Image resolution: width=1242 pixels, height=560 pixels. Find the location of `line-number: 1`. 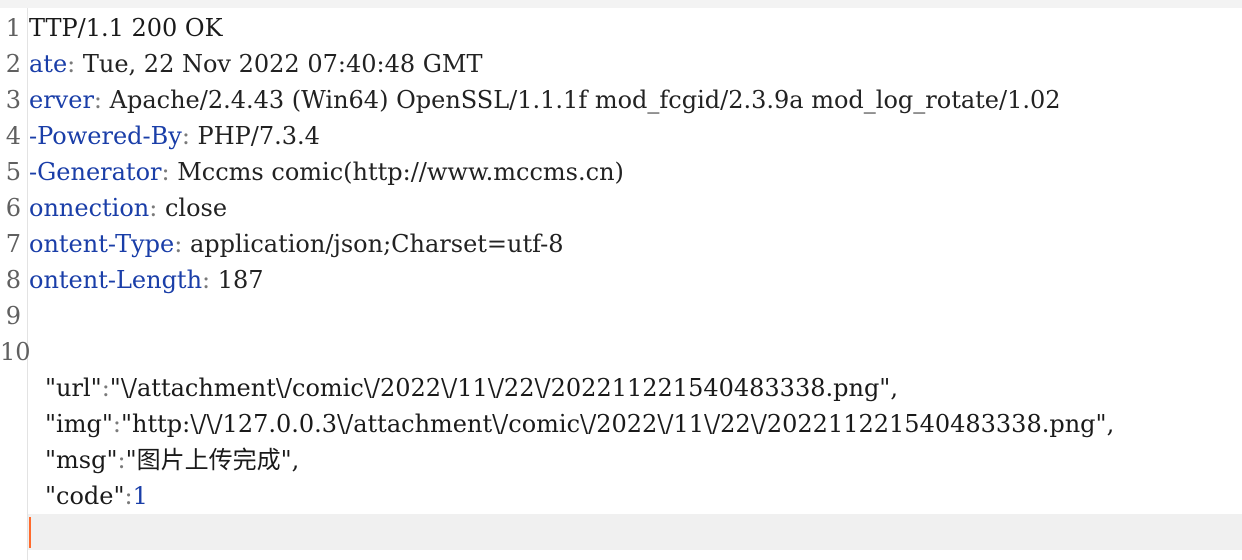

line-number: 1 is located at coordinates (13, 28).